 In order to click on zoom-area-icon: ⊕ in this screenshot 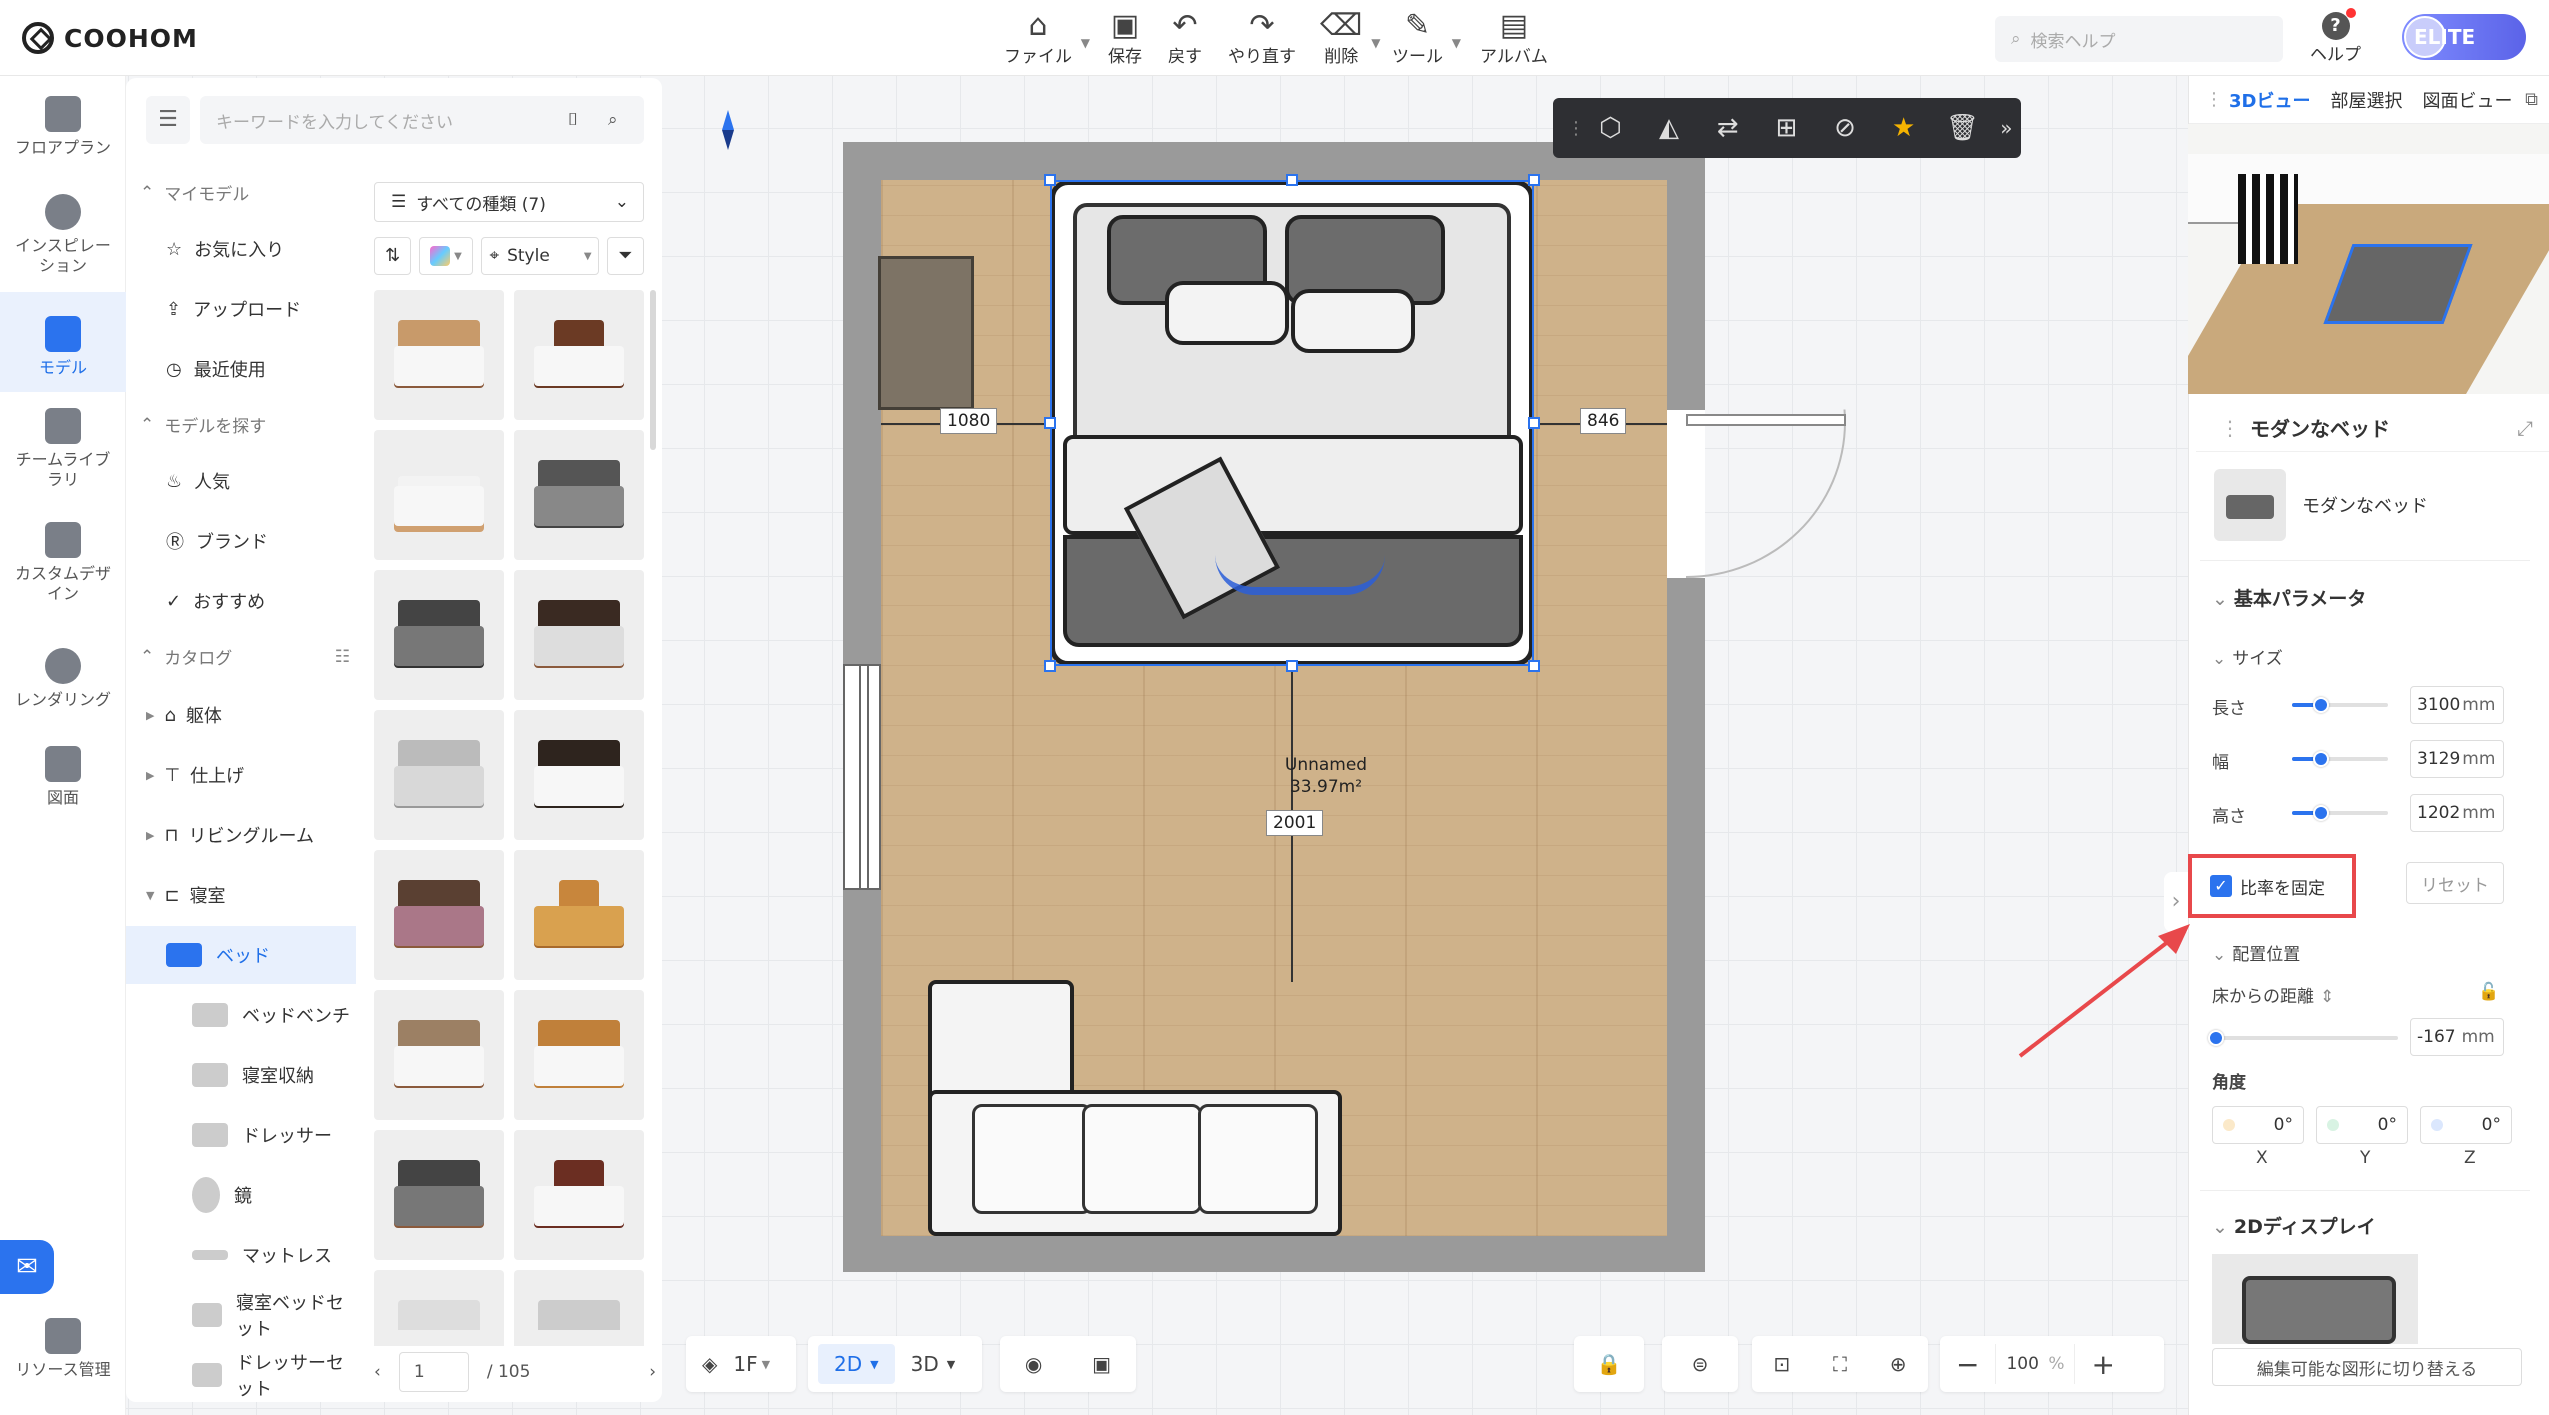, I will do `click(1898, 1364)`.